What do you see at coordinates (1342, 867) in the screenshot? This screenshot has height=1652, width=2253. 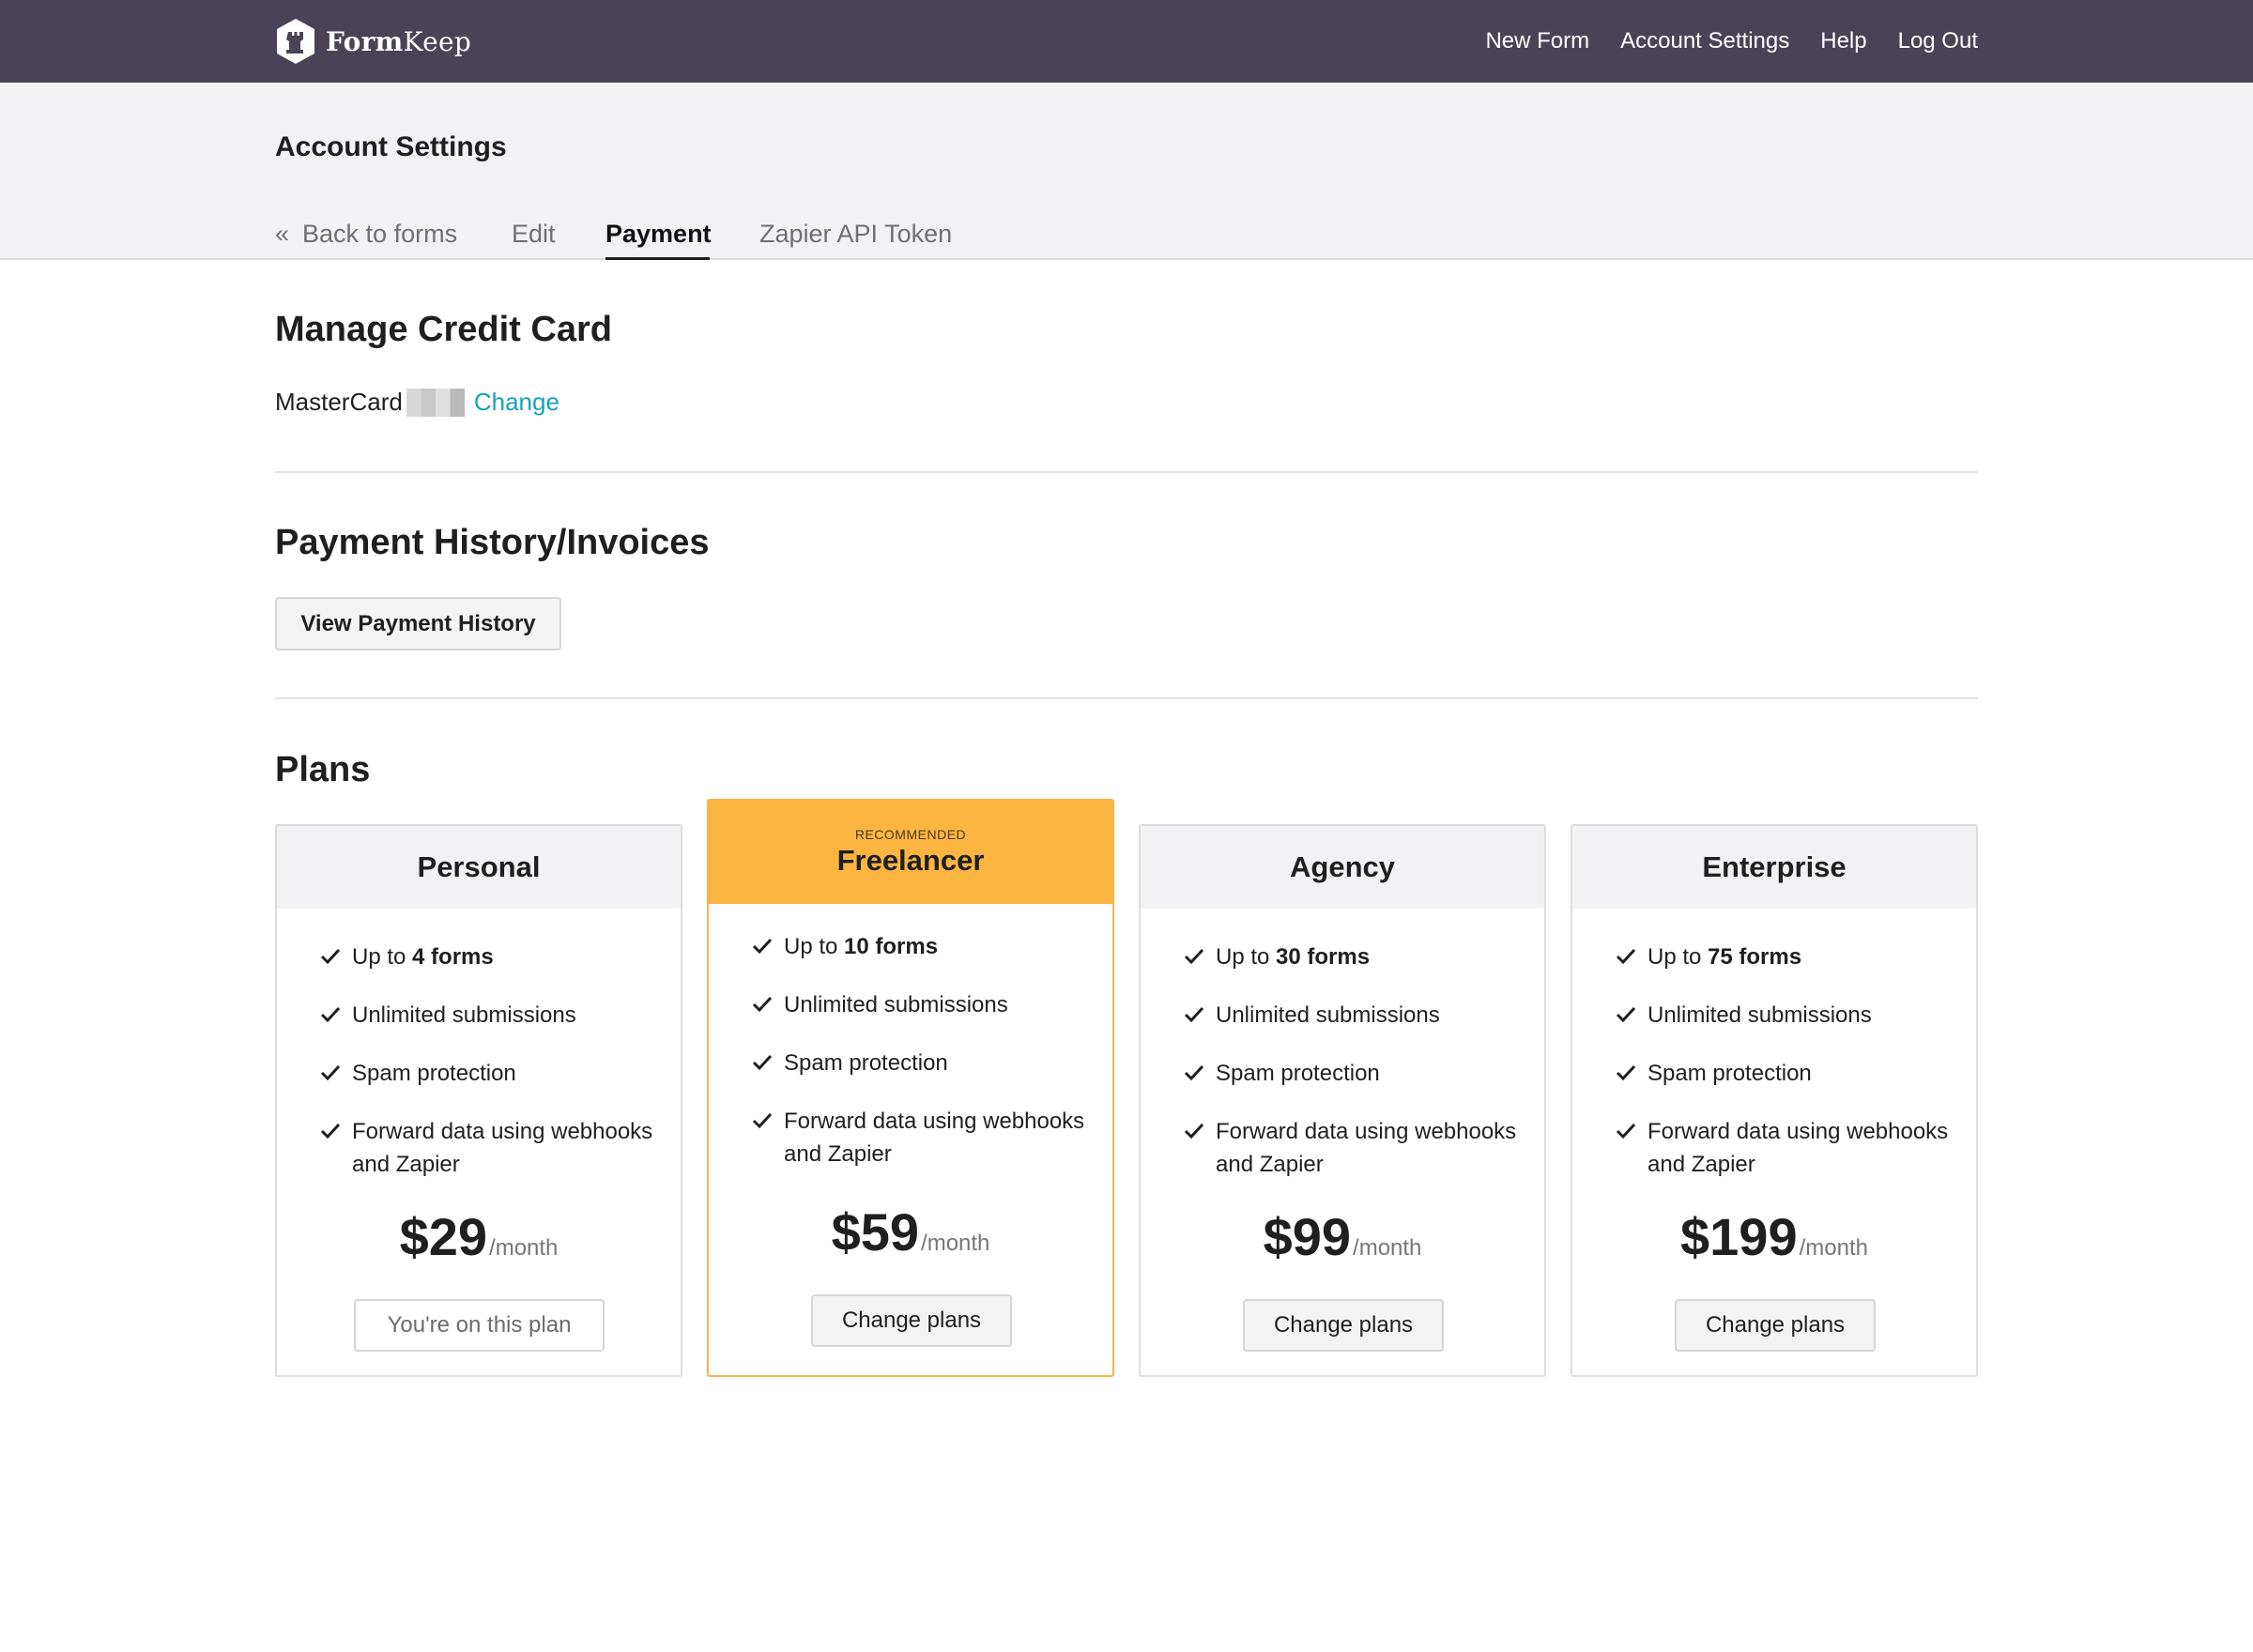 I see `plan-name: Agency` at bounding box center [1342, 867].